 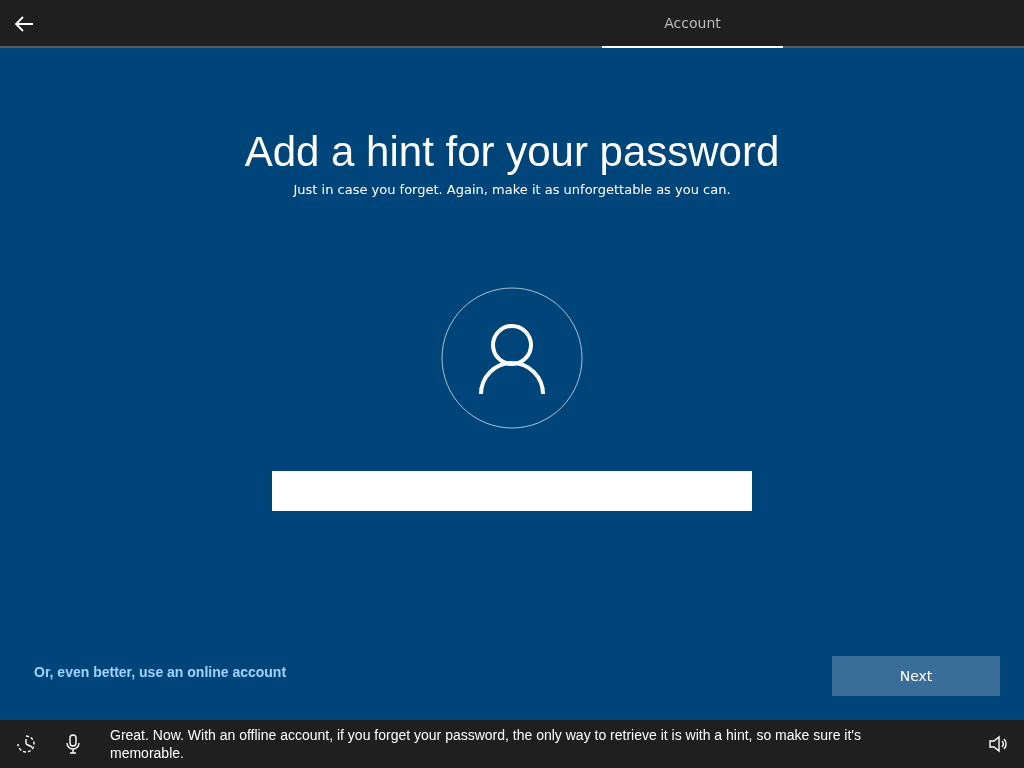 What do you see at coordinates (26, 744) in the screenshot?
I see `ease-of-access-icon` at bounding box center [26, 744].